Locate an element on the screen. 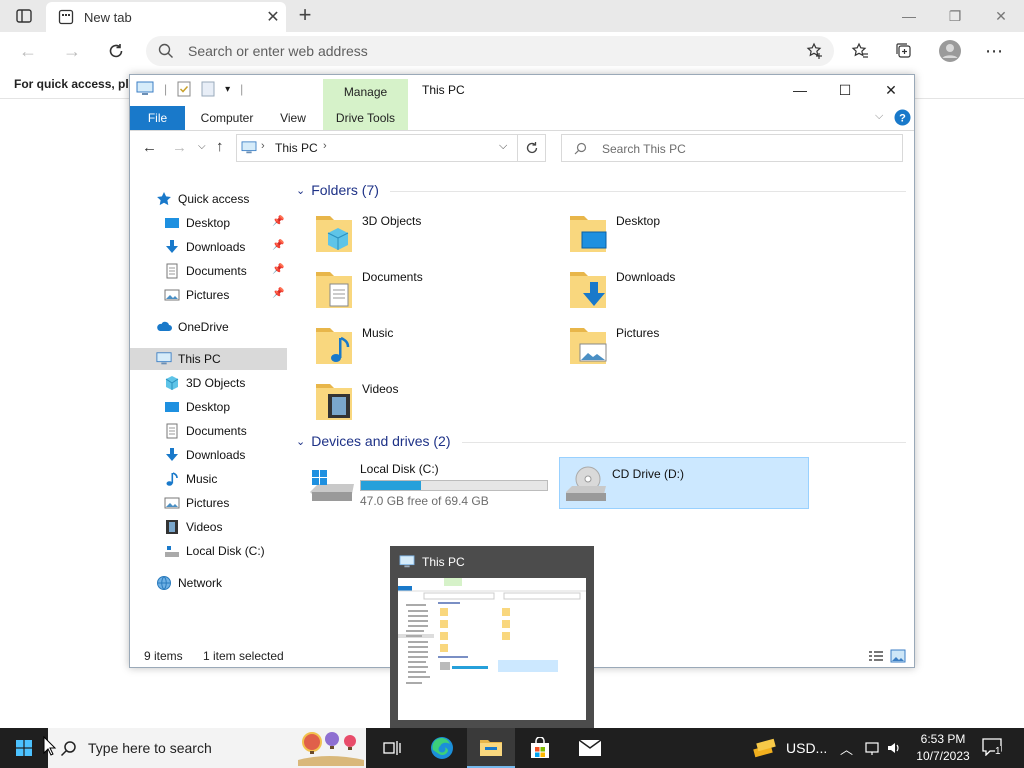 The height and width of the screenshot is (768, 1024). clock-time: 6:53 PM is located at coordinates (943, 739).